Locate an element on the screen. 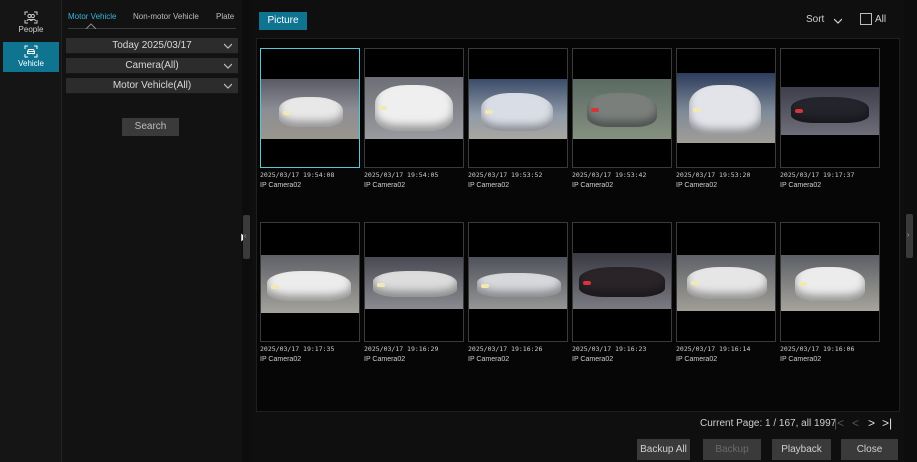 This screenshot has height=462, width=917. result-card: 2025/03/17 19:54:05 IP Camera02 is located at coordinates (414, 118).